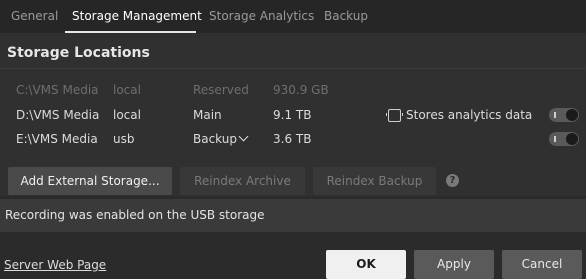 Image resolution: width=586 pixels, height=279 pixels. What do you see at coordinates (346, 16) in the screenshot?
I see `tab-backup: Backup` at bounding box center [346, 16].